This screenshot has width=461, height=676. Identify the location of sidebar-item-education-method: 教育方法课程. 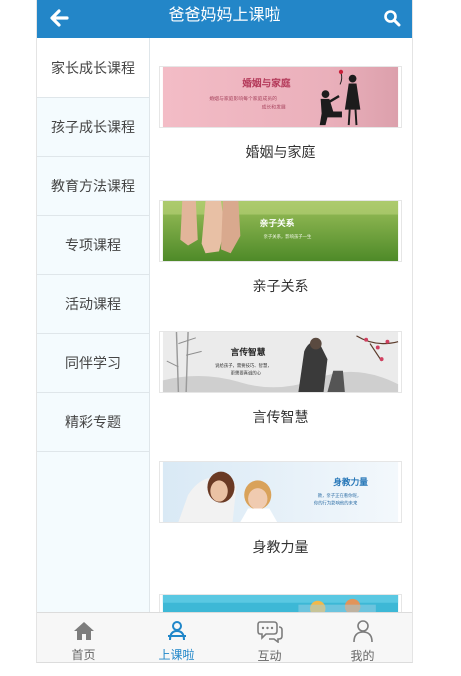
(93, 186).